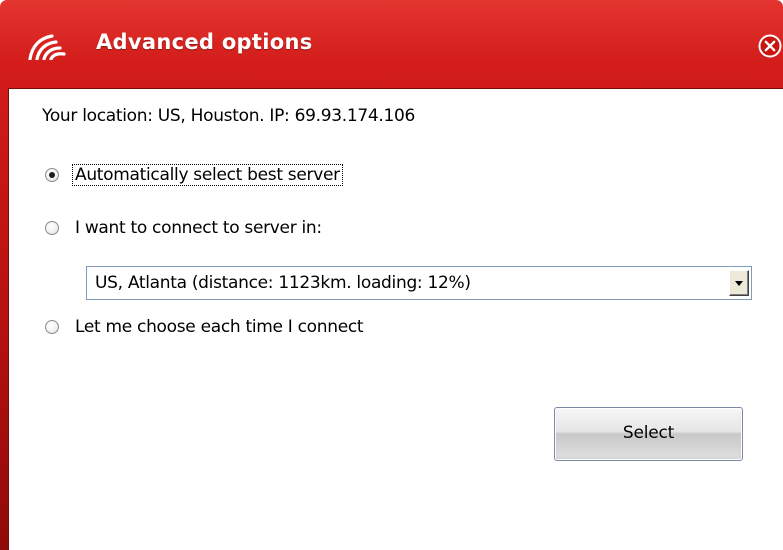 The width and height of the screenshot is (783, 550). What do you see at coordinates (198, 228) in the screenshot?
I see `radio-label-manual-server: I want to connect to server in:` at bounding box center [198, 228].